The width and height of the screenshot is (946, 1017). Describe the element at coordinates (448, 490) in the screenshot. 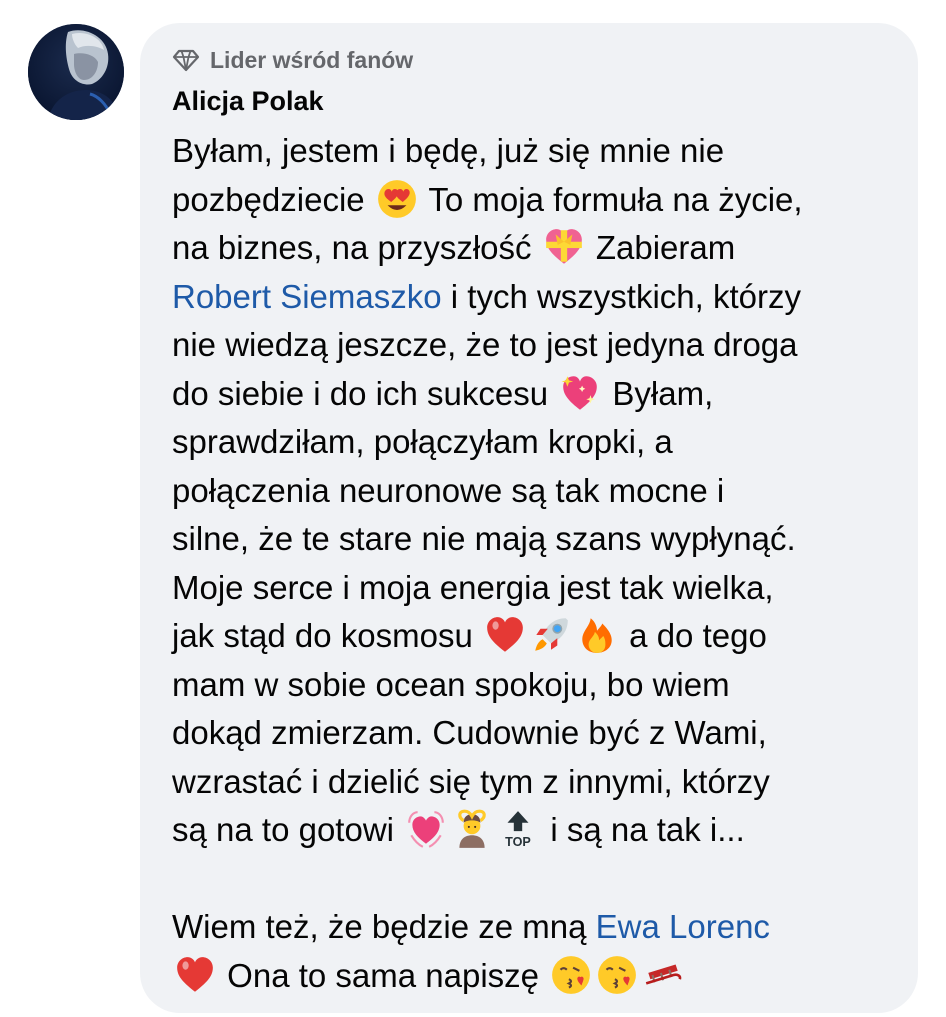

I see `comment-text-line: połączenia neuronowe są tak mocne i` at that location.